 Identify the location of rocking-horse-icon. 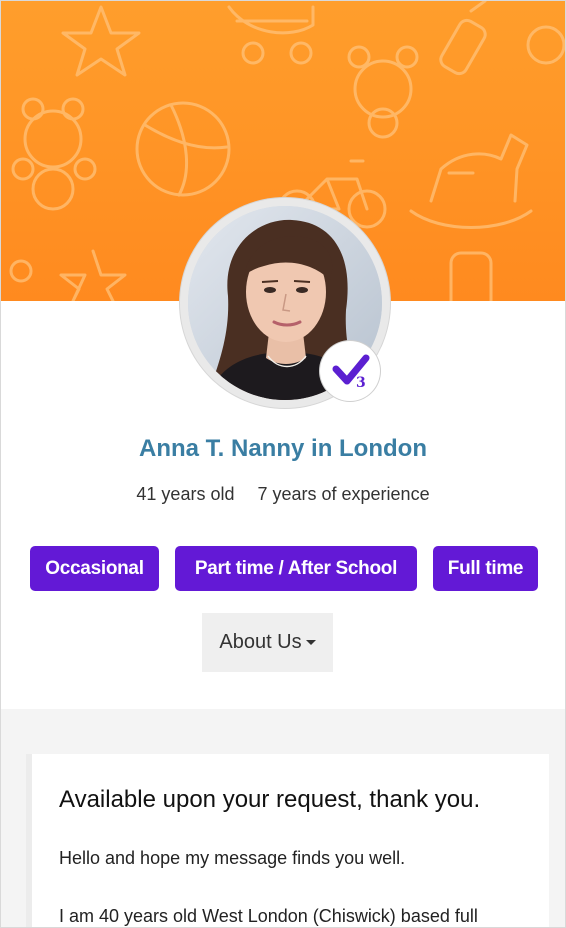
(471, 181).